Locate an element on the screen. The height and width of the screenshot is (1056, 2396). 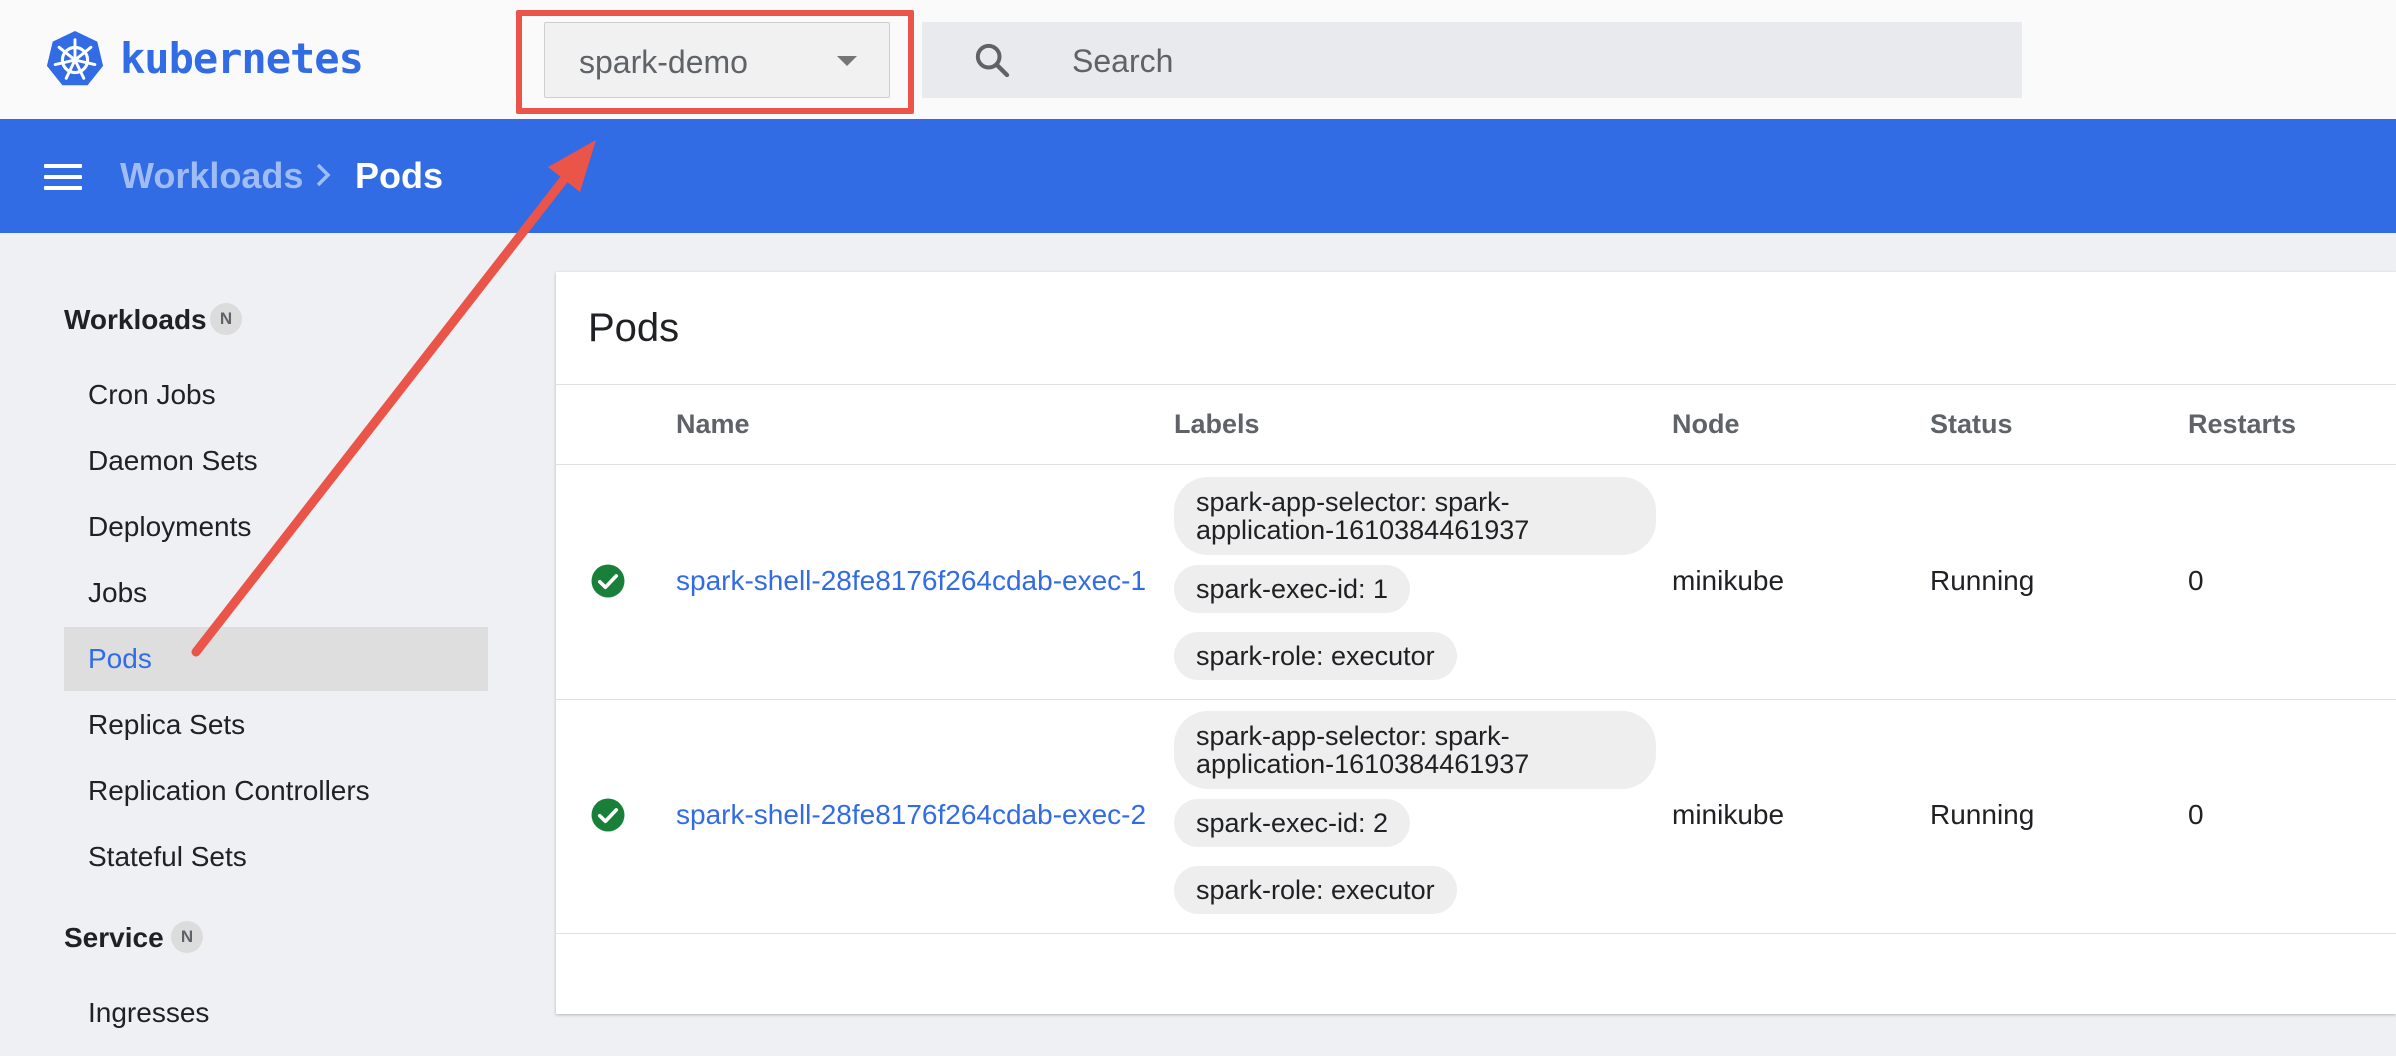
kubernetes-logo-icon is located at coordinates (75, 60).